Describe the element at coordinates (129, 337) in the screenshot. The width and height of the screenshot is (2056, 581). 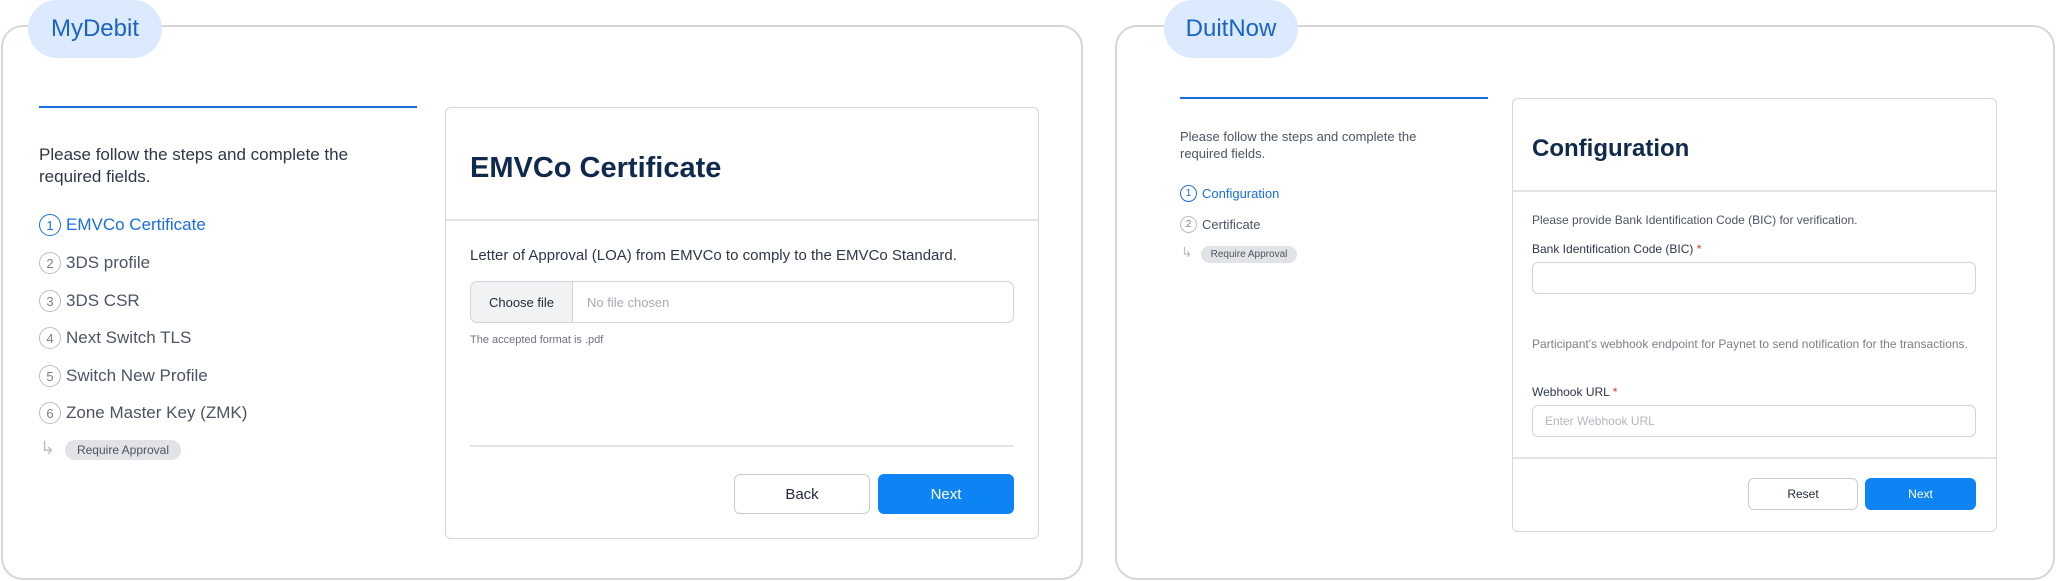
I see `step-label: Next Switch TLS` at that location.